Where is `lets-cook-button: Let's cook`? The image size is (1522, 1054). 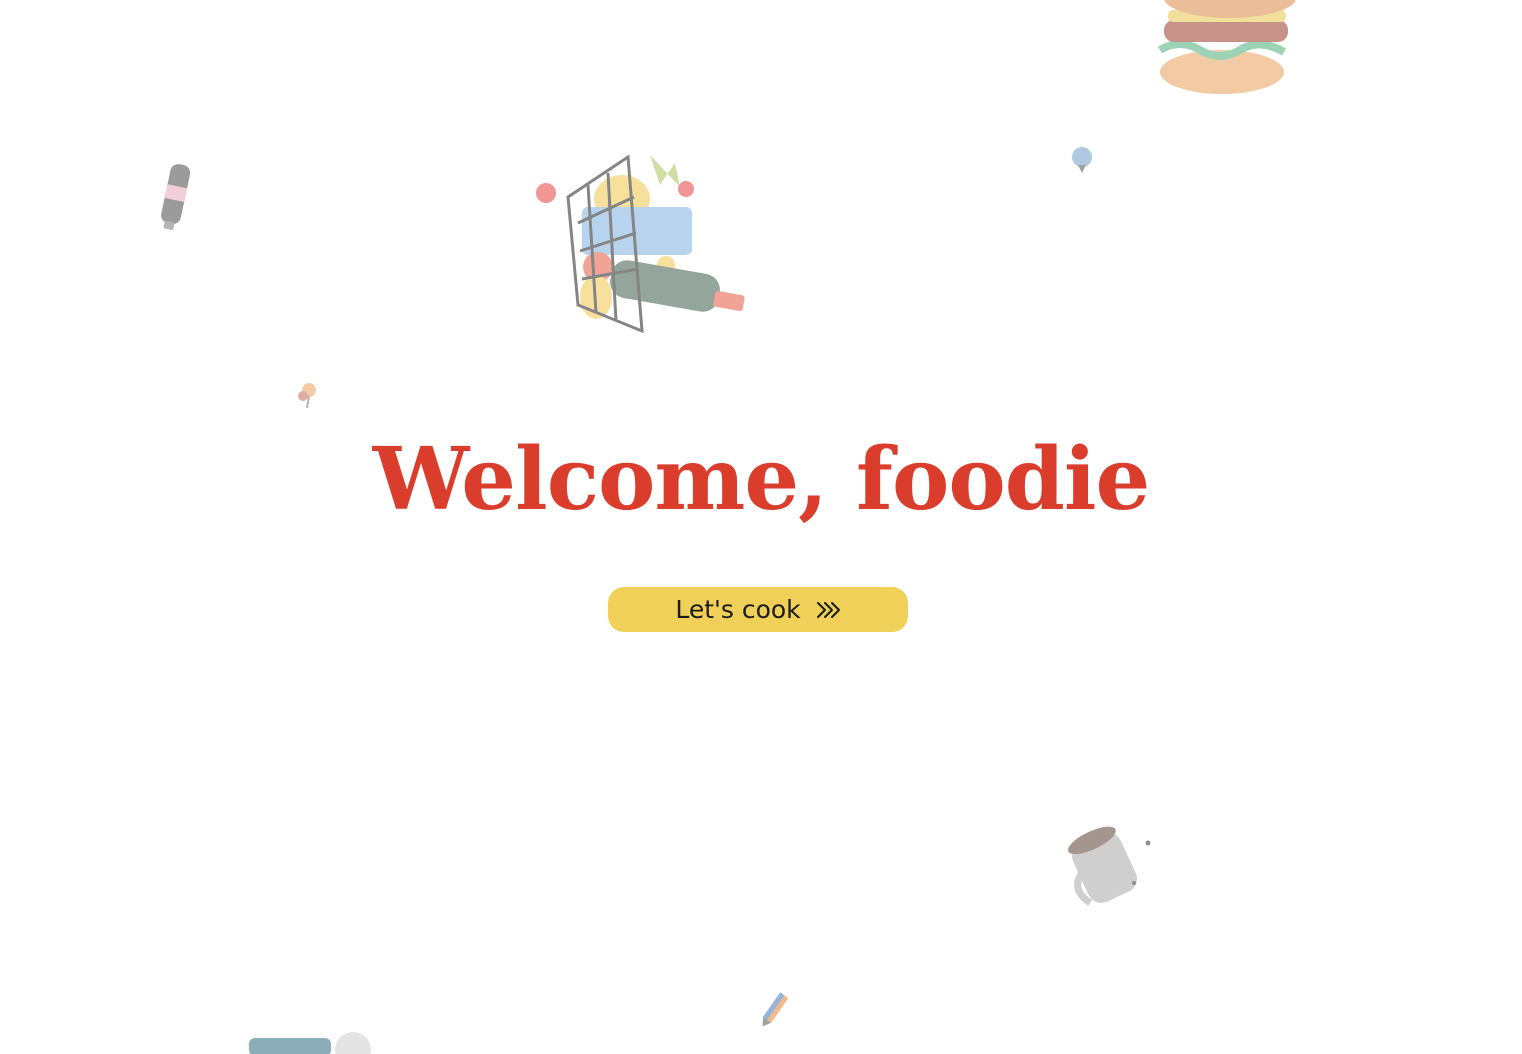 lets-cook-button: Let's cook is located at coordinates (758, 609).